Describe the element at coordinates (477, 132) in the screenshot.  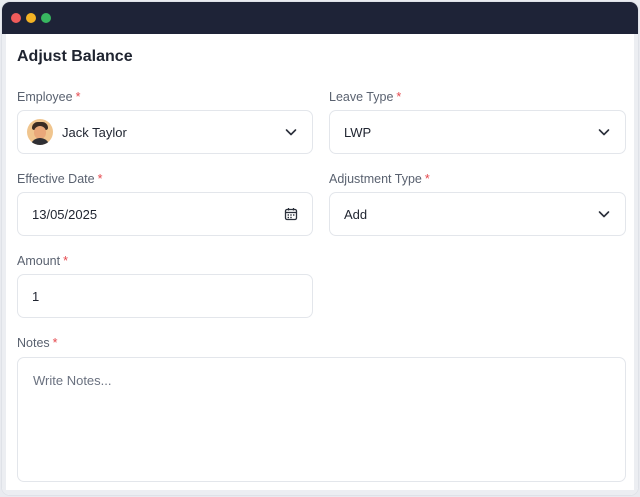
I see `leave-type-select: LWP` at that location.